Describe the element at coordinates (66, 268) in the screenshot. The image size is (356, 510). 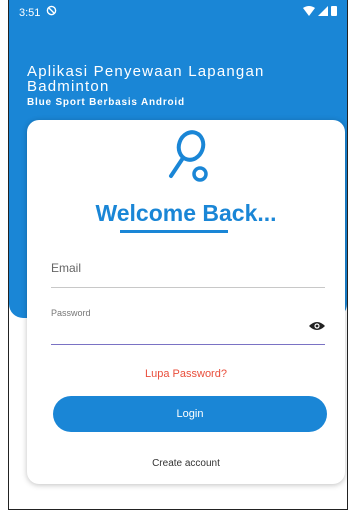
I see `email-label: Email` at that location.